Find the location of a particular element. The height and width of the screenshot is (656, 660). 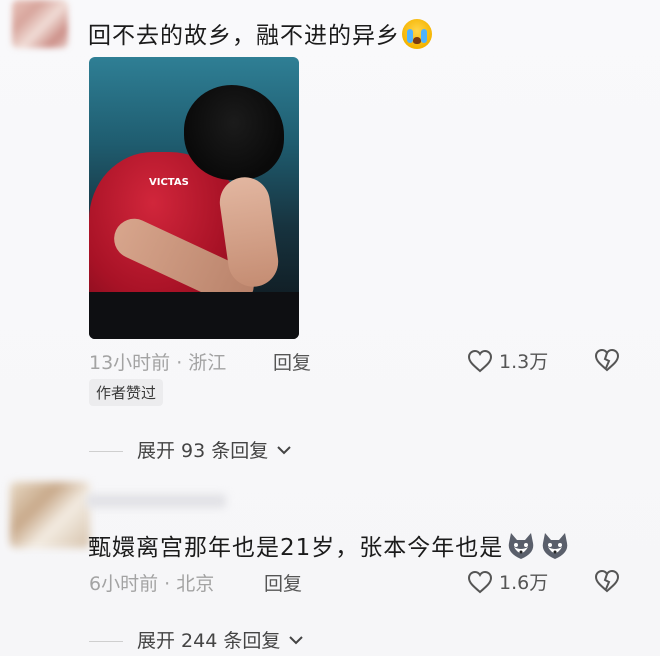

comment-text: 甄嬛离宫那年也是21岁，张本今年也是 is located at coordinates (329, 545).